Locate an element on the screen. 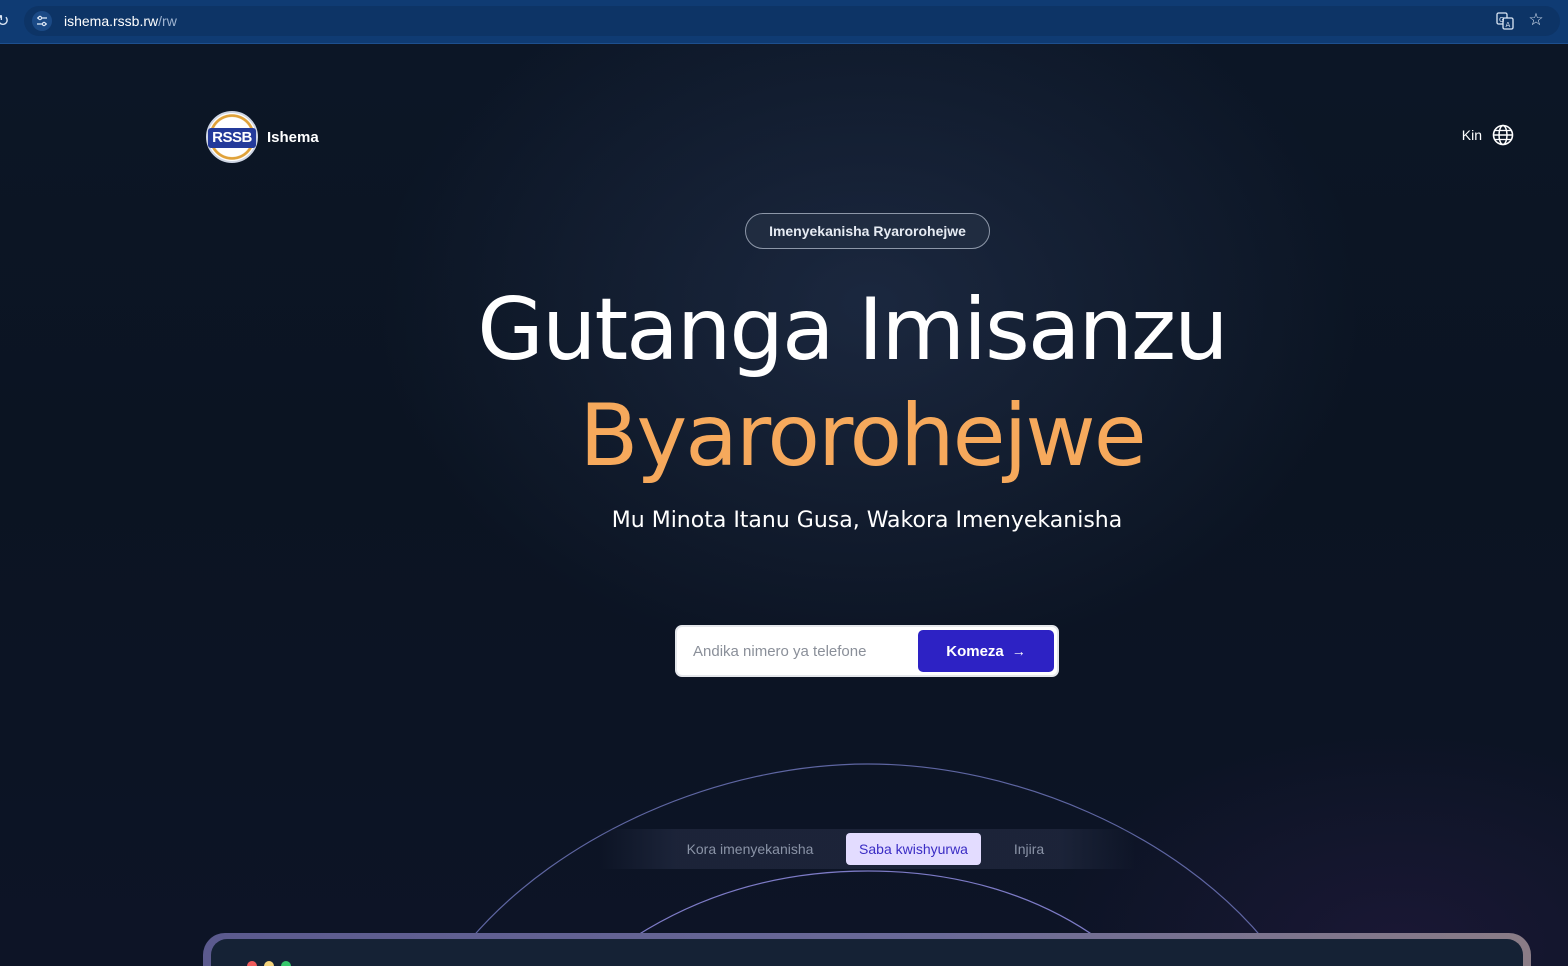 The width and height of the screenshot is (1568, 966). browser-toolbar: ↻ ishema.rssb.rw/rw G A ☆ is located at coordinates (784, 22).